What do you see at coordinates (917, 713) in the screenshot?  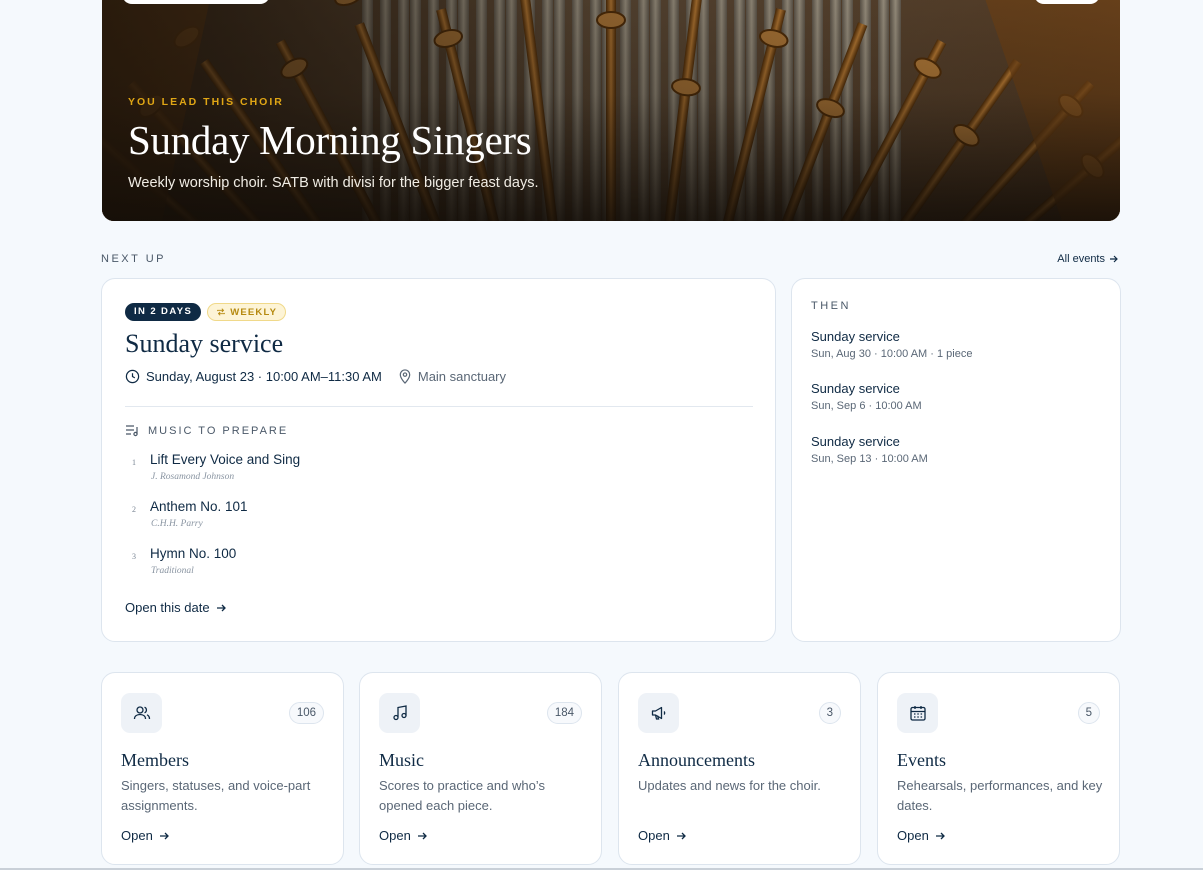 I see `calendar-icon` at bounding box center [917, 713].